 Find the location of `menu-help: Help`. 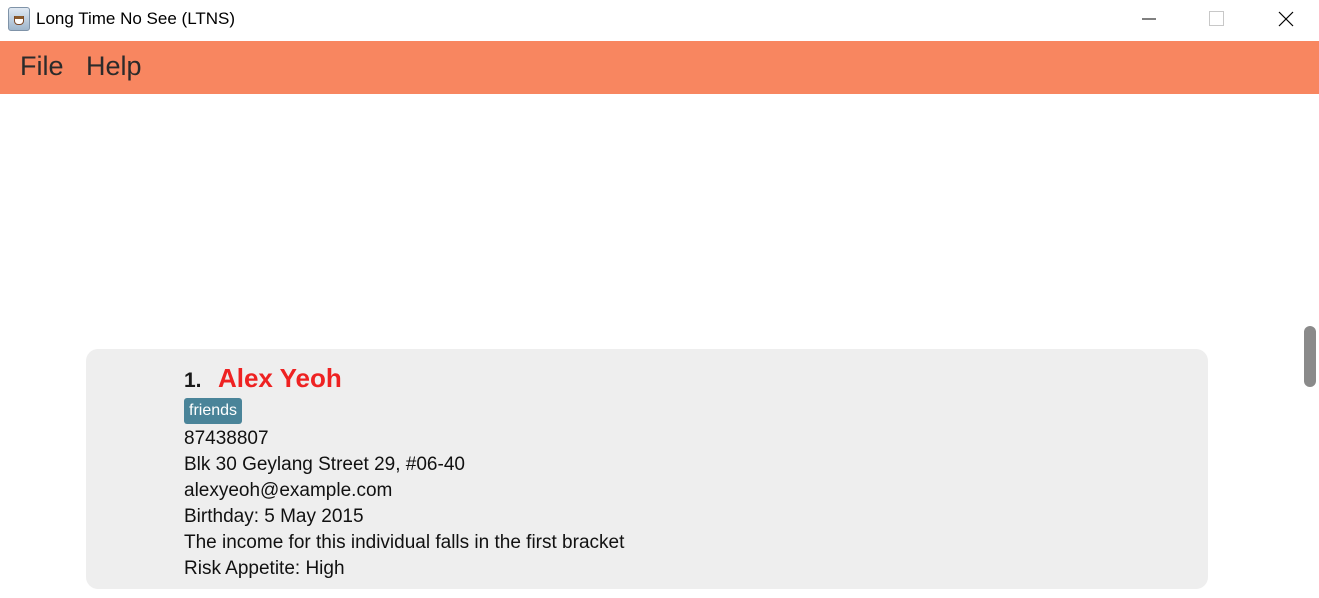

menu-help: Help is located at coordinates (114, 66).